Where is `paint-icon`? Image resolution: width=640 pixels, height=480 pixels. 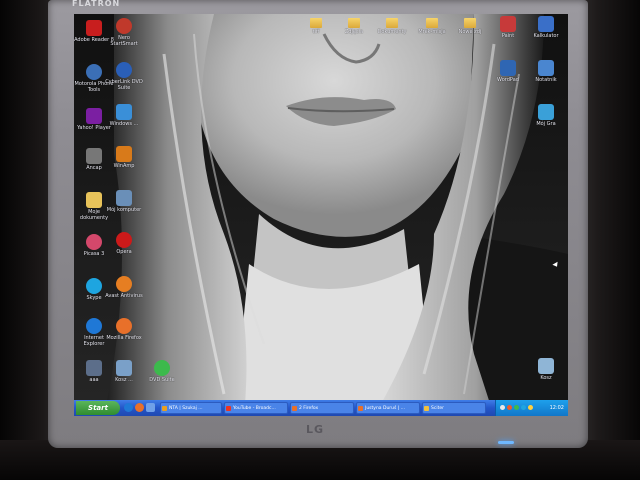 paint-icon is located at coordinates (508, 24).